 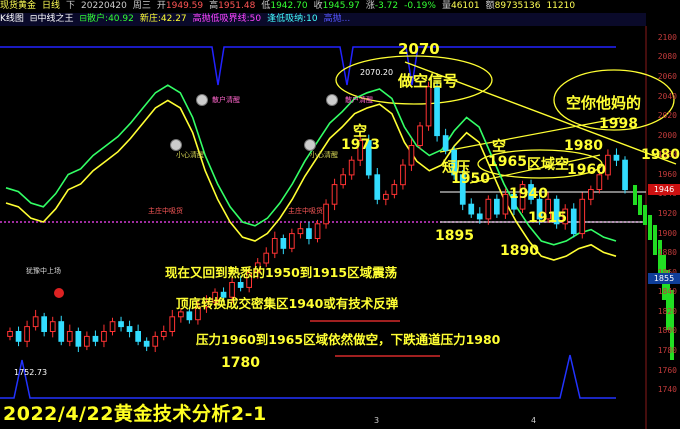 What do you see at coordinates (667, 96) in the screenshot?
I see `price-tick: 2040` at bounding box center [667, 96].